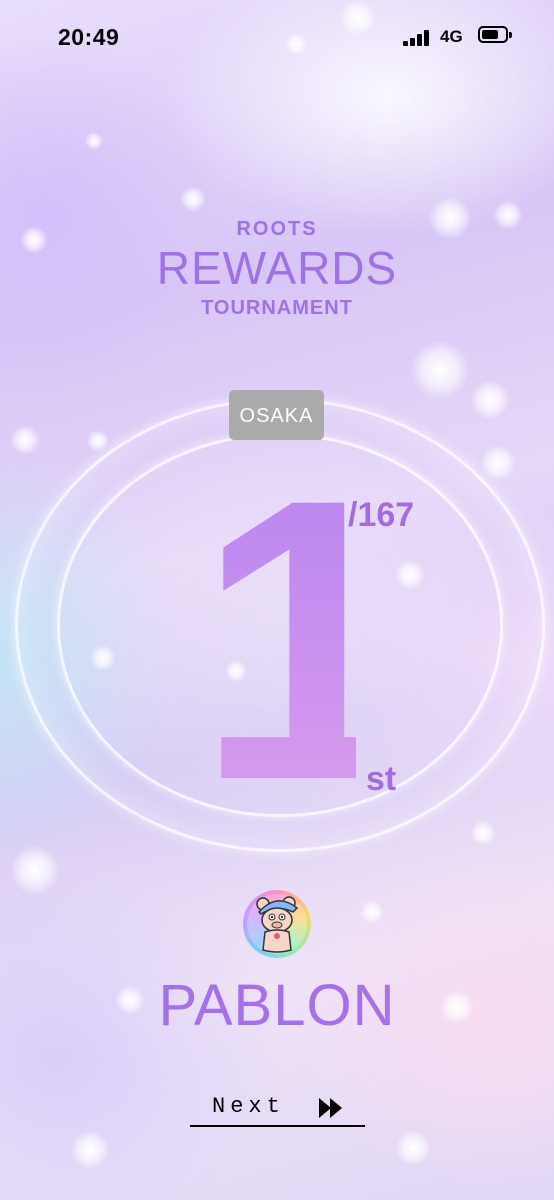 The image size is (554, 1200). What do you see at coordinates (277, 308) in the screenshot?
I see `title-line-tournament: TOURNAMENT` at bounding box center [277, 308].